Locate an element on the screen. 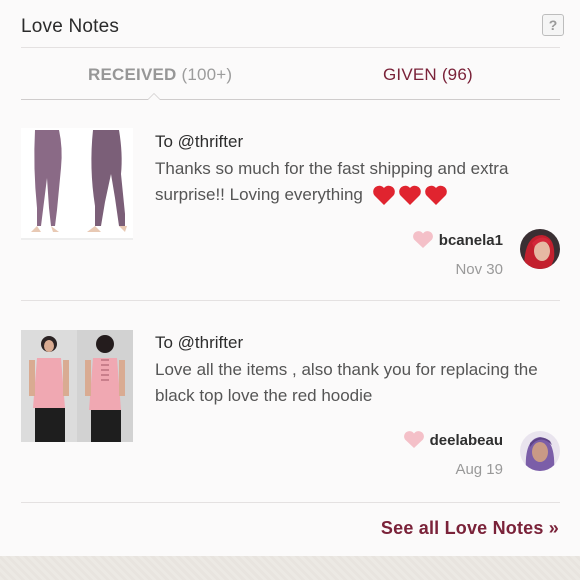 The width and height of the screenshot is (580, 580). help-icon: ? is located at coordinates (553, 25).